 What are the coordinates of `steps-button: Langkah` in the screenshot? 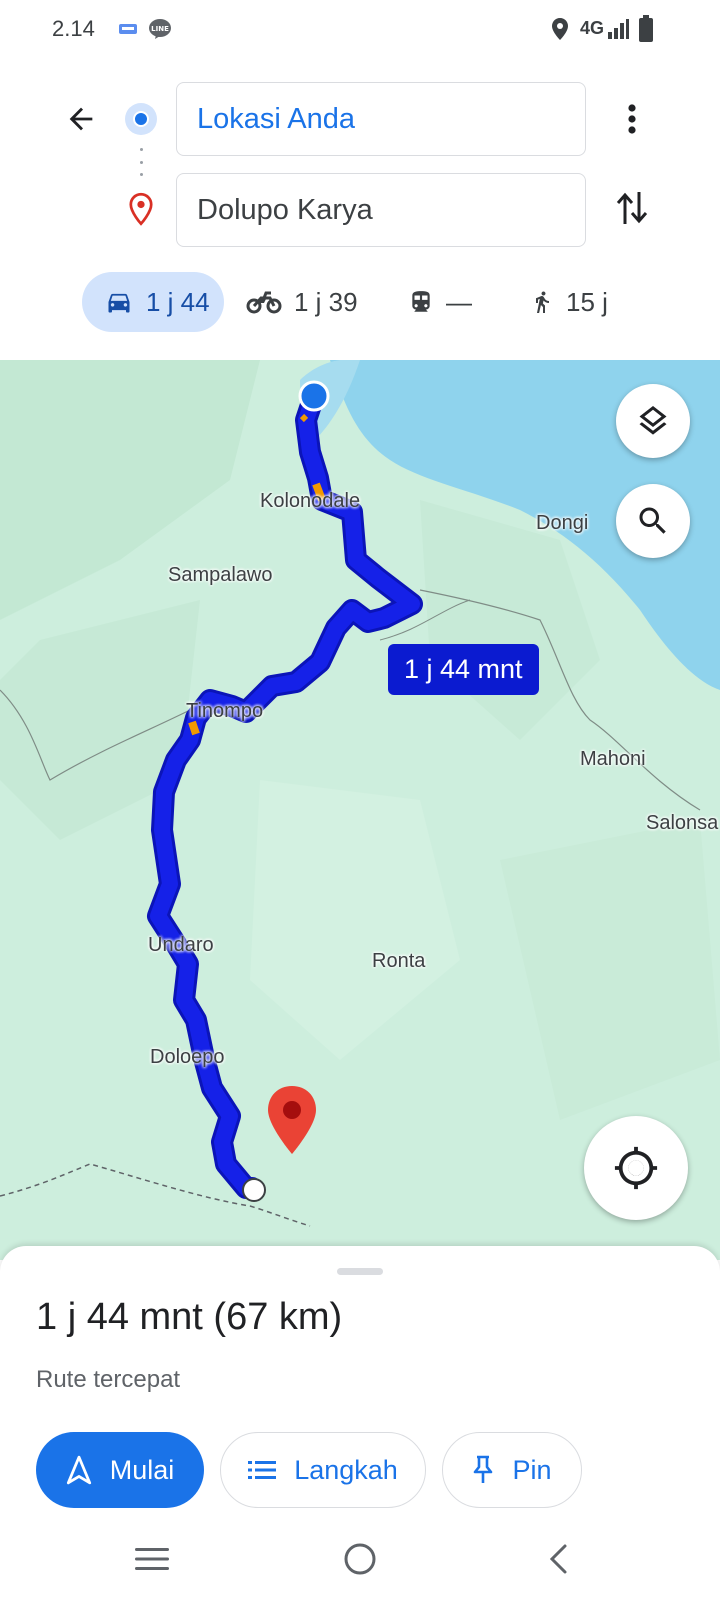 It's located at (323, 1470).